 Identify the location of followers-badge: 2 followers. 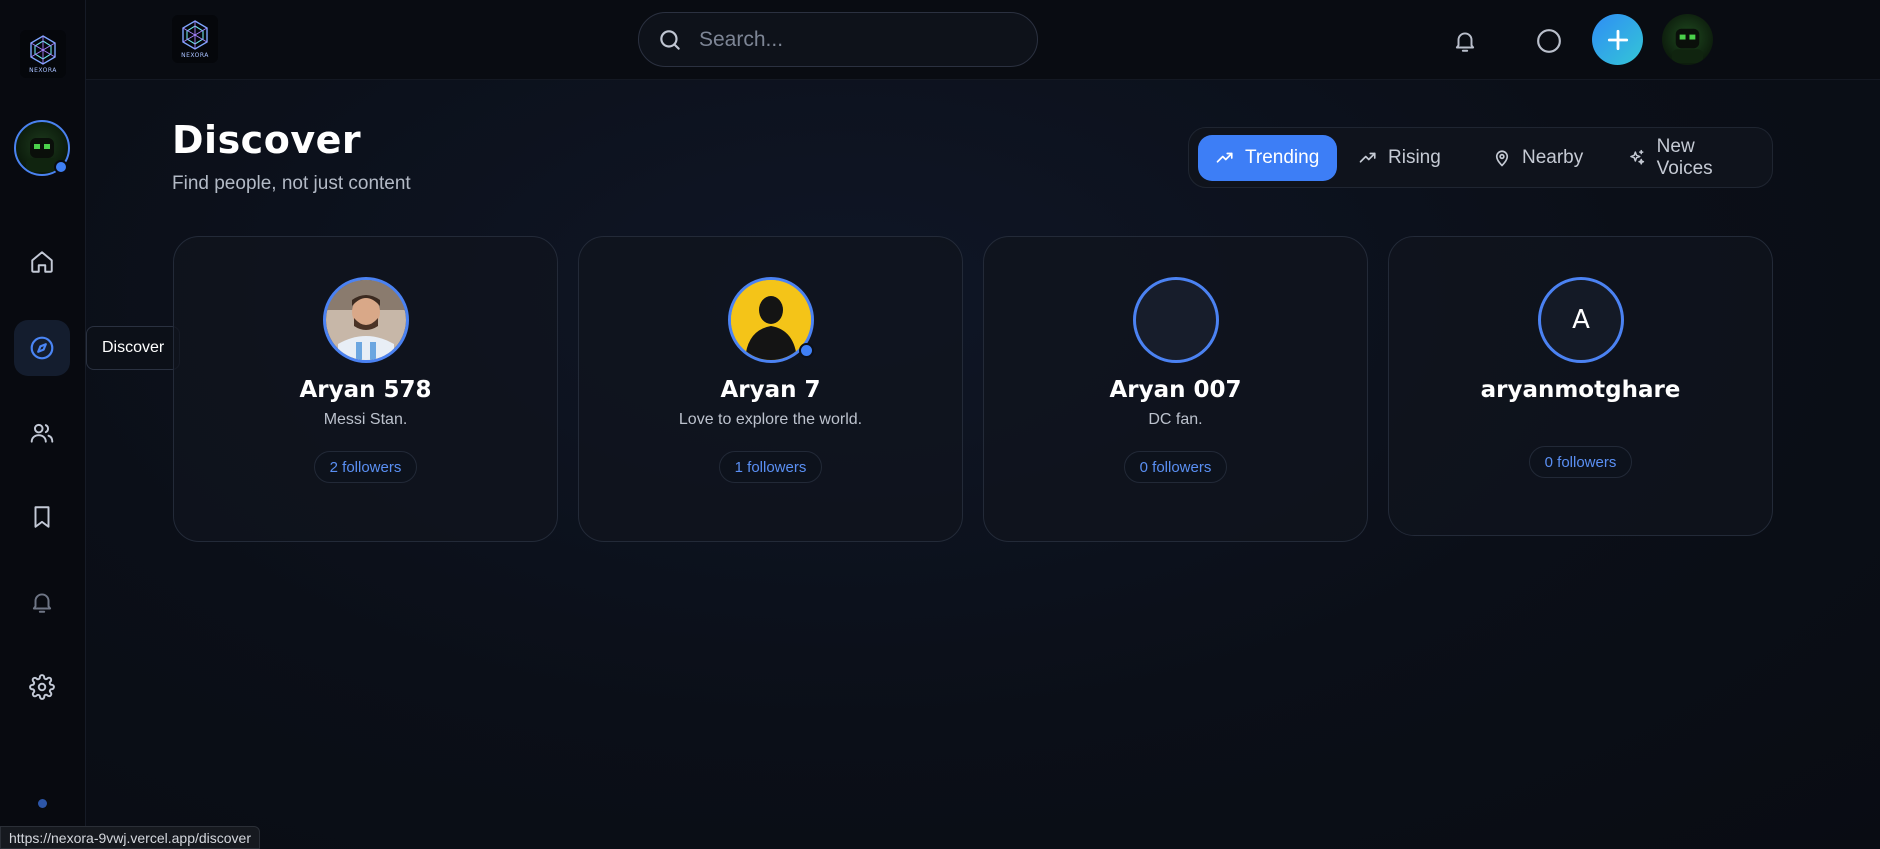
(365, 467).